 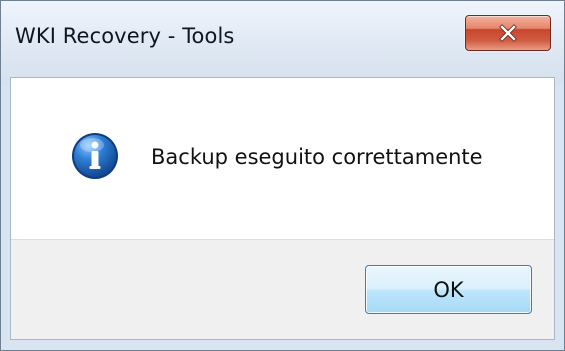 I want to click on window-title: WKI Recovery - Tools, so click(x=125, y=36).